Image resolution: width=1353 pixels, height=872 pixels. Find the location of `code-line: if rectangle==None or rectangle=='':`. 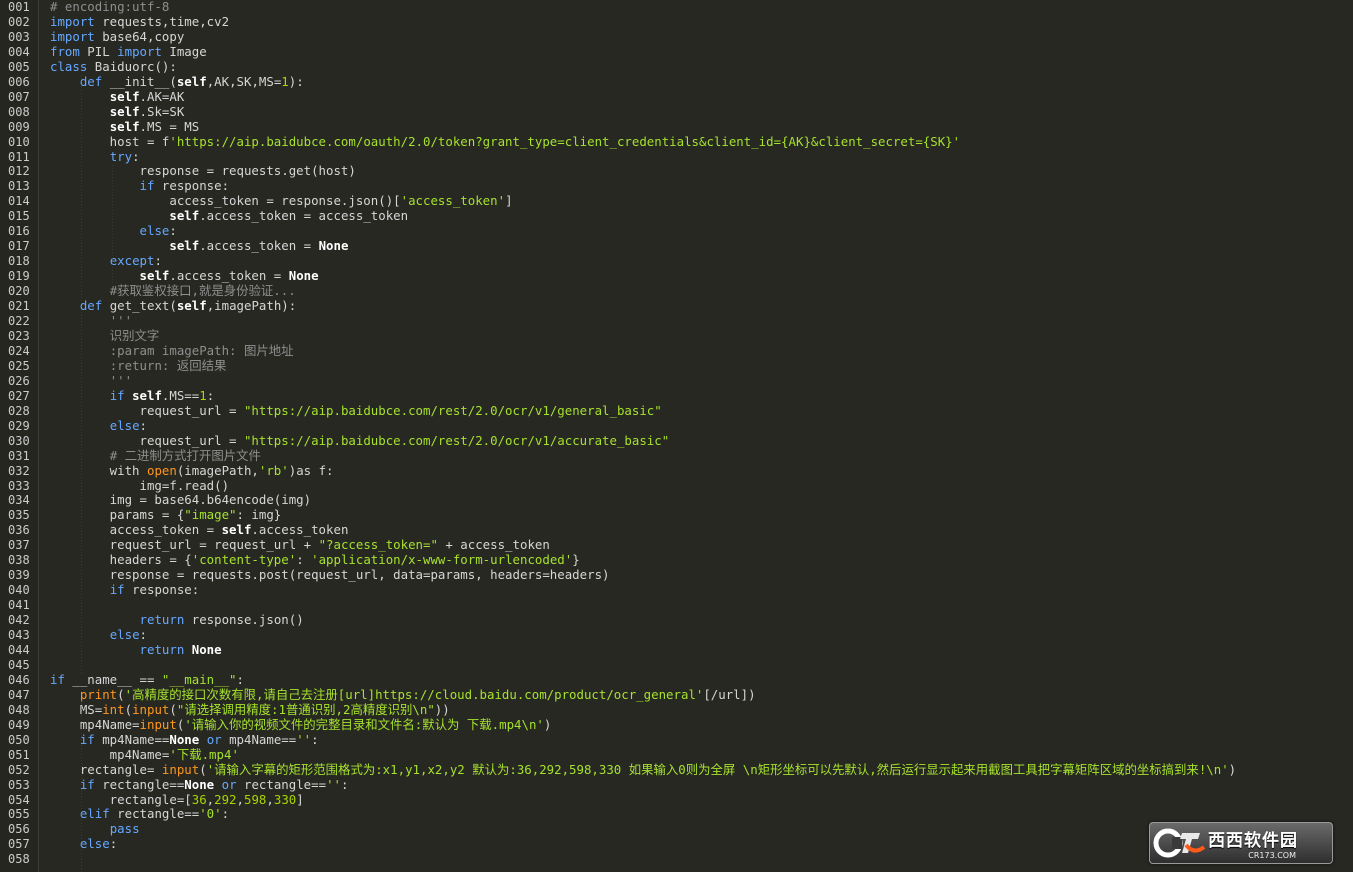

code-line: if rectangle==None or rectangle=='': is located at coordinates (701, 784).